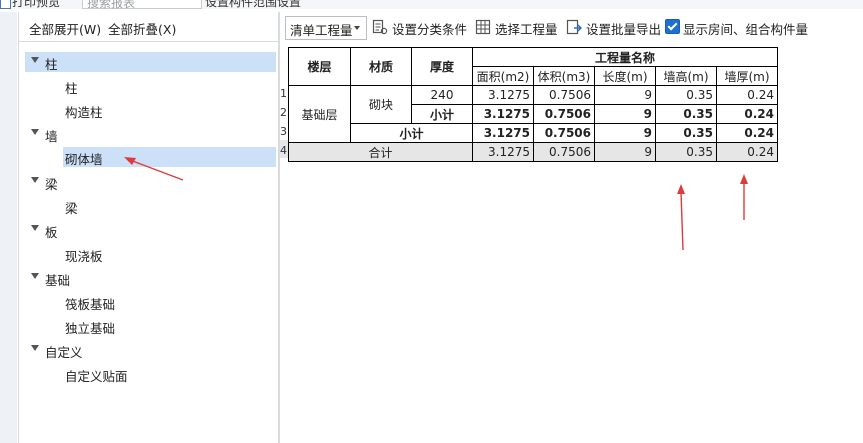  Describe the element at coordinates (283, 150) in the screenshot. I see `row-index: 4` at that location.